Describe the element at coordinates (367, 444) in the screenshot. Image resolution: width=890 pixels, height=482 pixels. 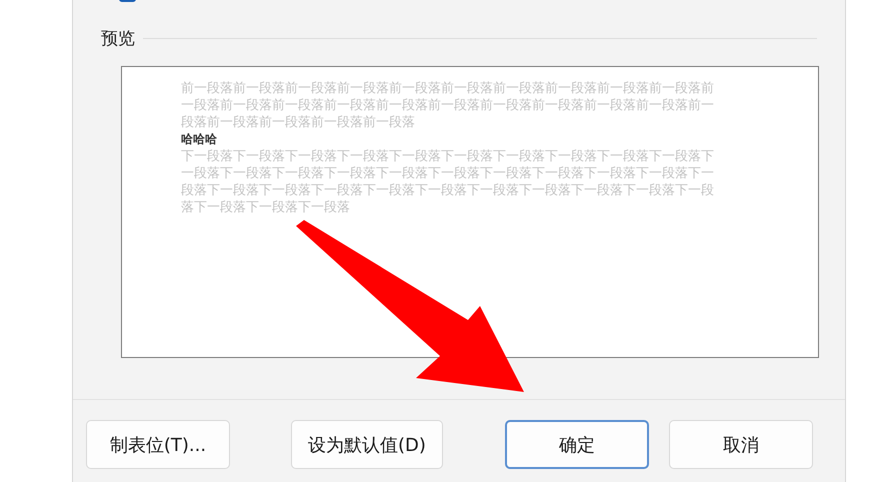
I see `dialog-button: 设为默认值(D)` at that location.